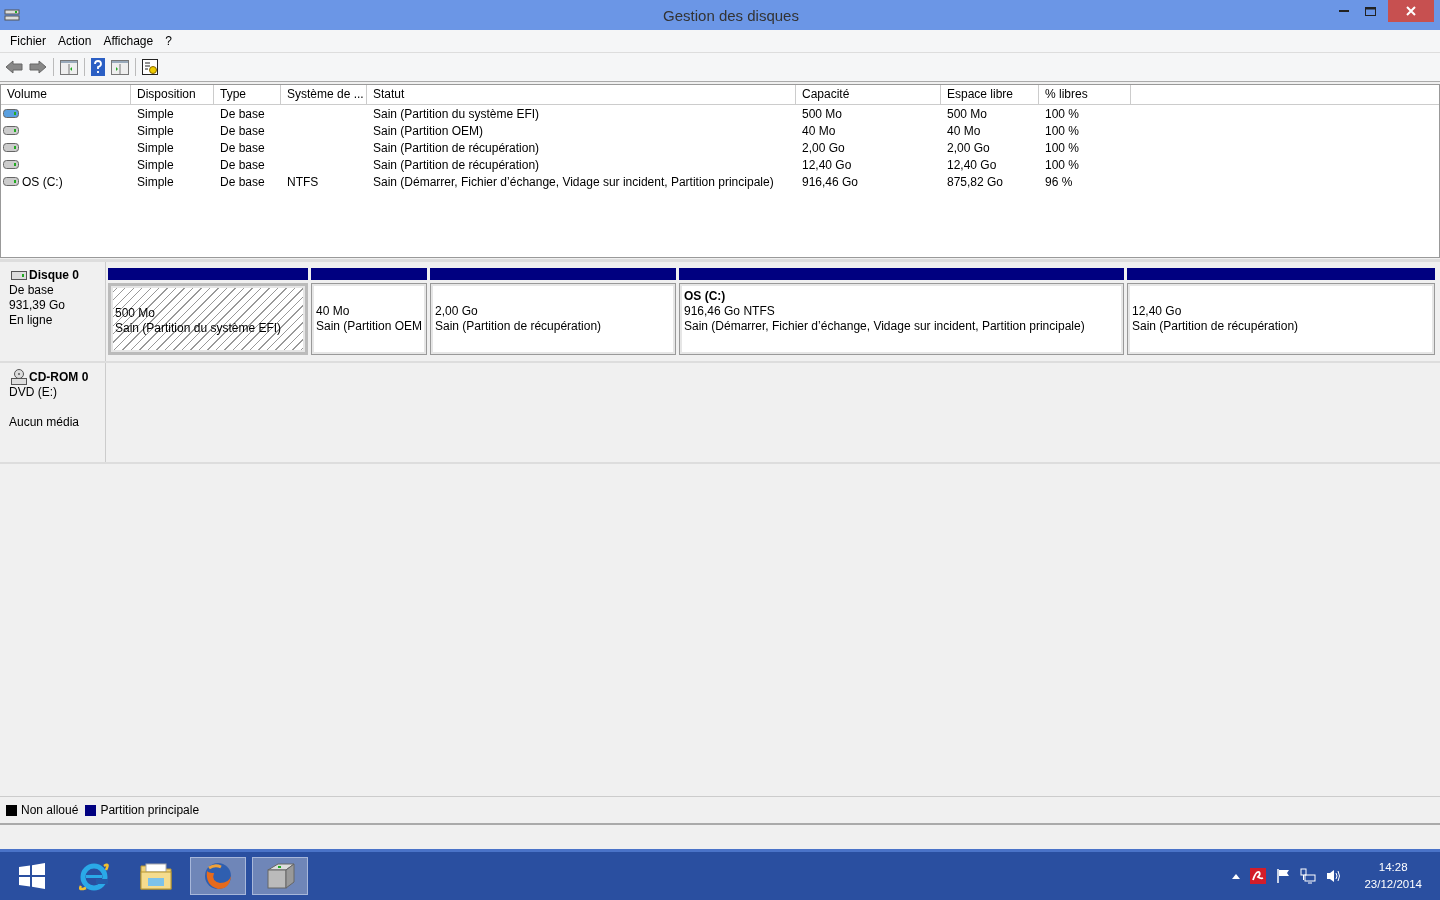 The width and height of the screenshot is (1440, 900). What do you see at coordinates (1393, 876) in the screenshot?
I see `clock: 14:28 23/12/2014` at bounding box center [1393, 876].